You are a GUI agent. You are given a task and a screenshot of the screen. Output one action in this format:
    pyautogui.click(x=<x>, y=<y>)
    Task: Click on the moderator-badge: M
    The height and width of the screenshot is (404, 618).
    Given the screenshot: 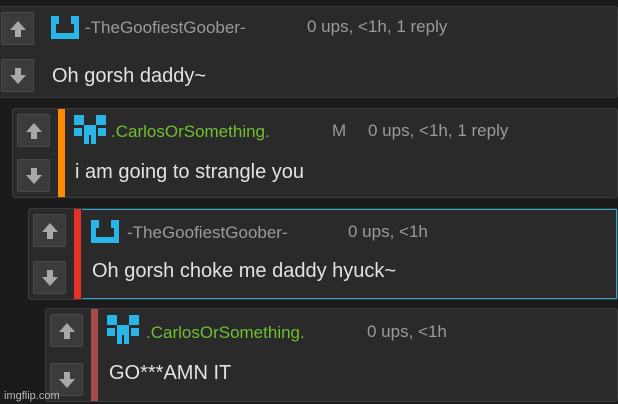 What is the action you would take?
    pyautogui.click(x=339, y=130)
    